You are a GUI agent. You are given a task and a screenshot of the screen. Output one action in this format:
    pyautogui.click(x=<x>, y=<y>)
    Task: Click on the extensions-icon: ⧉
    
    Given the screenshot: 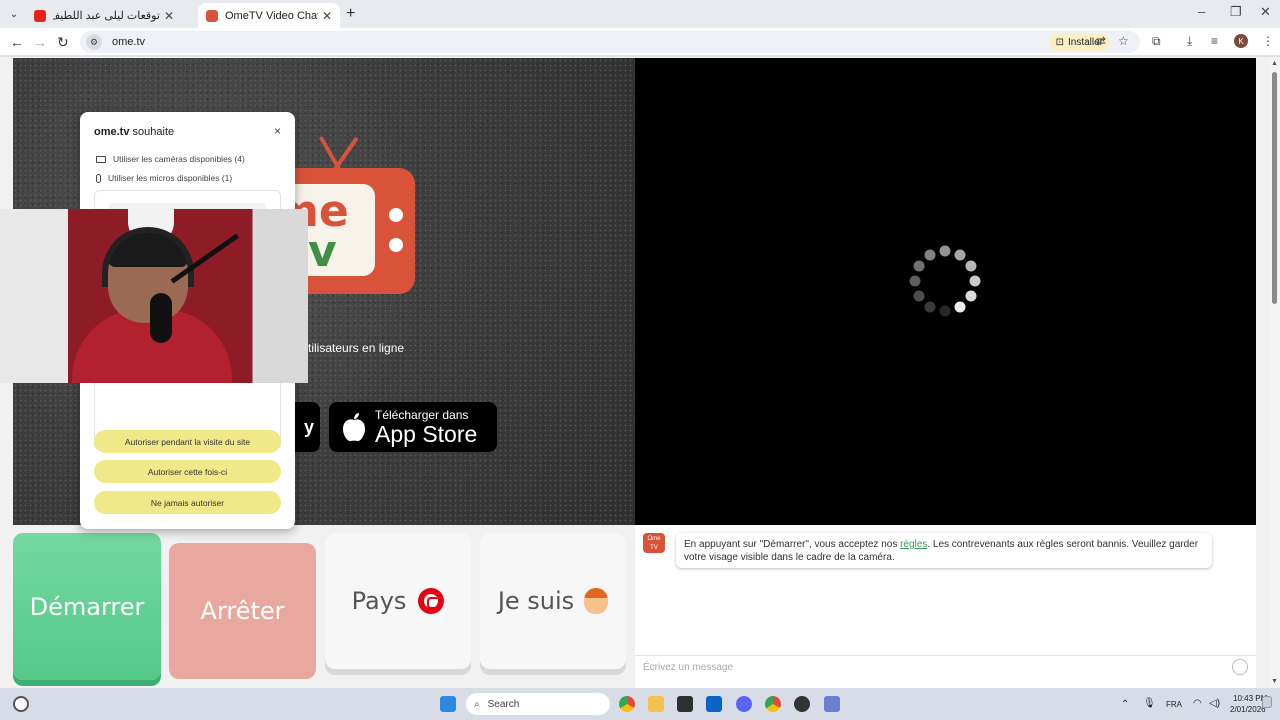 What is the action you would take?
    pyautogui.click(x=1156, y=41)
    